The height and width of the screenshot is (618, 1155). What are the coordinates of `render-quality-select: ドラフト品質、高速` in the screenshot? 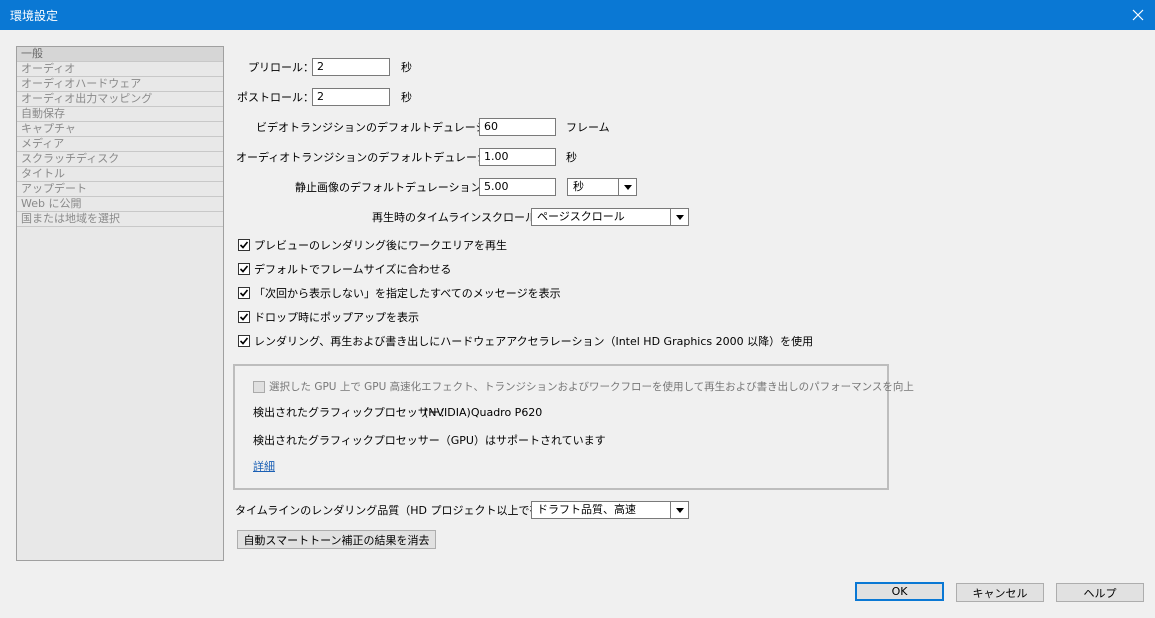 It's located at (610, 510).